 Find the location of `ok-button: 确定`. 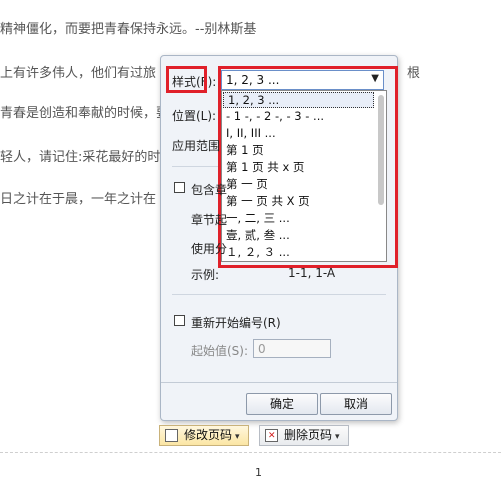

ok-button: 确定 is located at coordinates (282, 404).